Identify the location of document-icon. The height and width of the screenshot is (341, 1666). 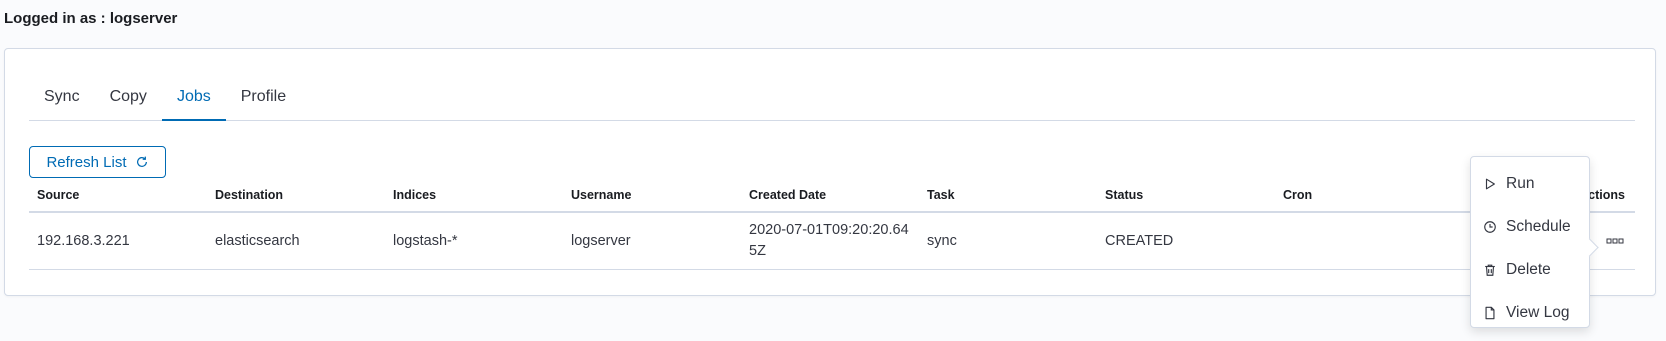
(1490, 312).